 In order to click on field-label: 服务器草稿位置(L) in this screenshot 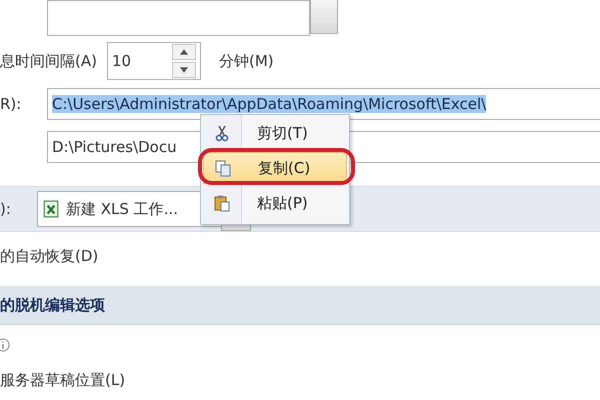, I will do `click(63, 380)`.